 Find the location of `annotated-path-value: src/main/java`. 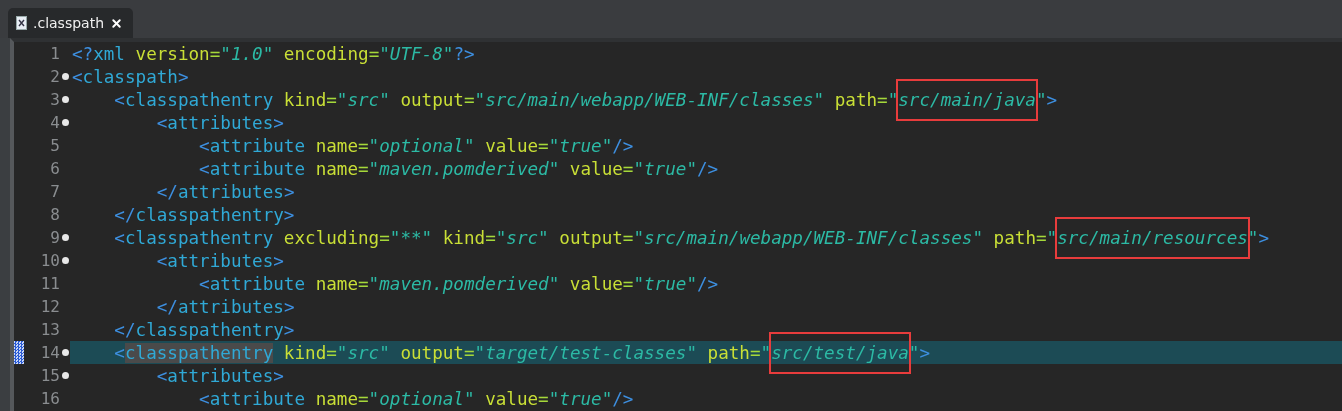

annotated-path-value: src/main/java is located at coordinates (967, 99).